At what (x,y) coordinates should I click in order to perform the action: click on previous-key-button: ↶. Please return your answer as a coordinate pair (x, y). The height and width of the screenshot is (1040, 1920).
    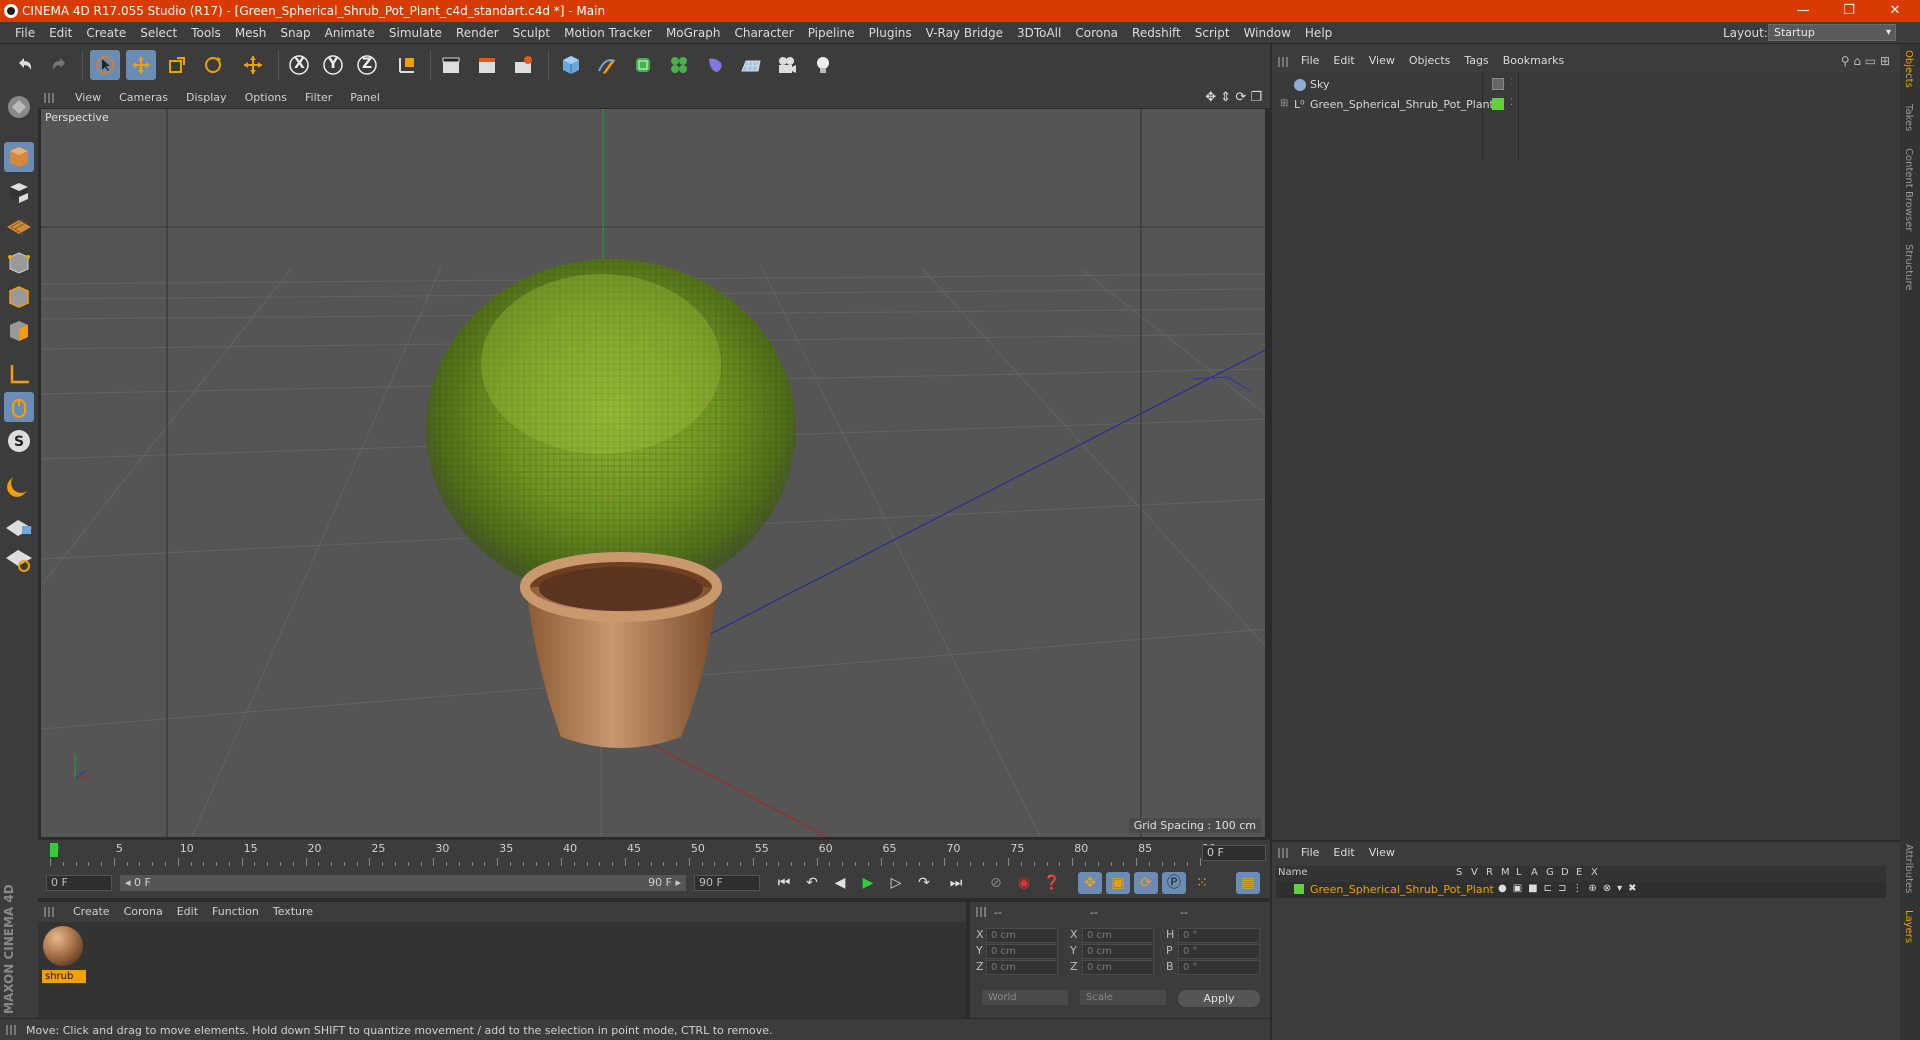
    Looking at the image, I should click on (812, 883).